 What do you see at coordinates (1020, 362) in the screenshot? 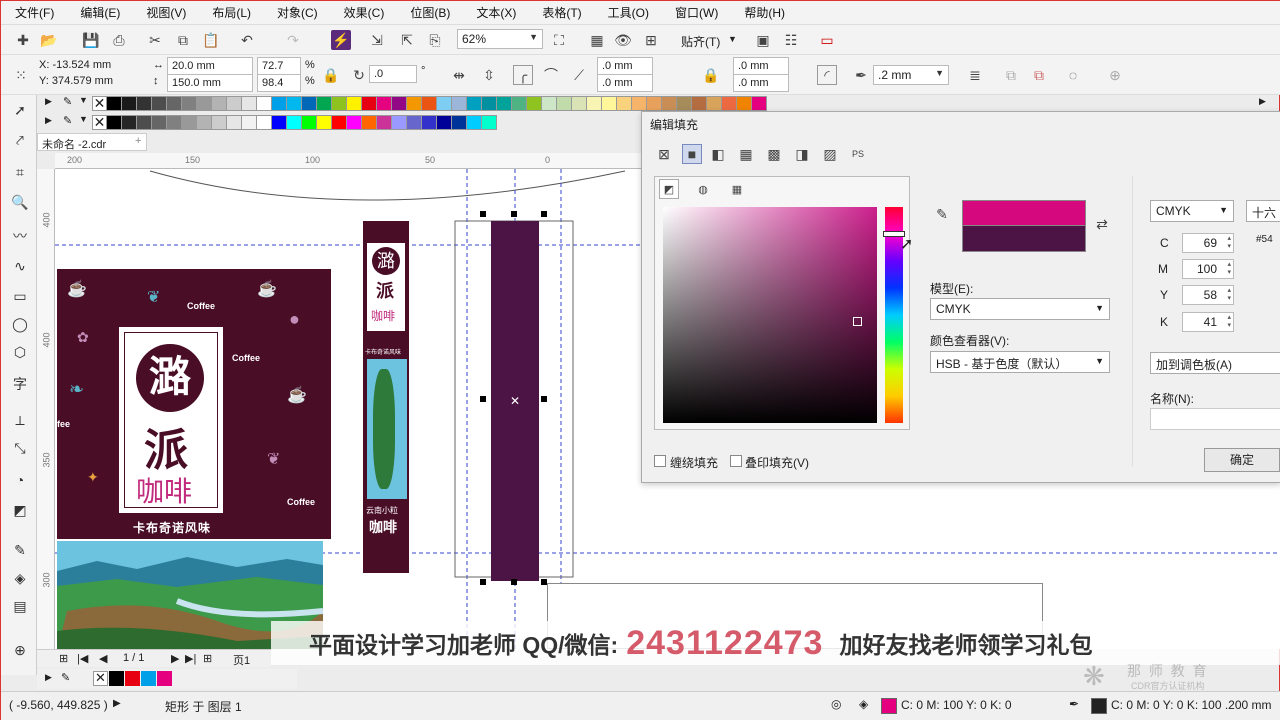
I see `viewer-select: HSB - 基于色度（默认） ▼` at bounding box center [1020, 362].